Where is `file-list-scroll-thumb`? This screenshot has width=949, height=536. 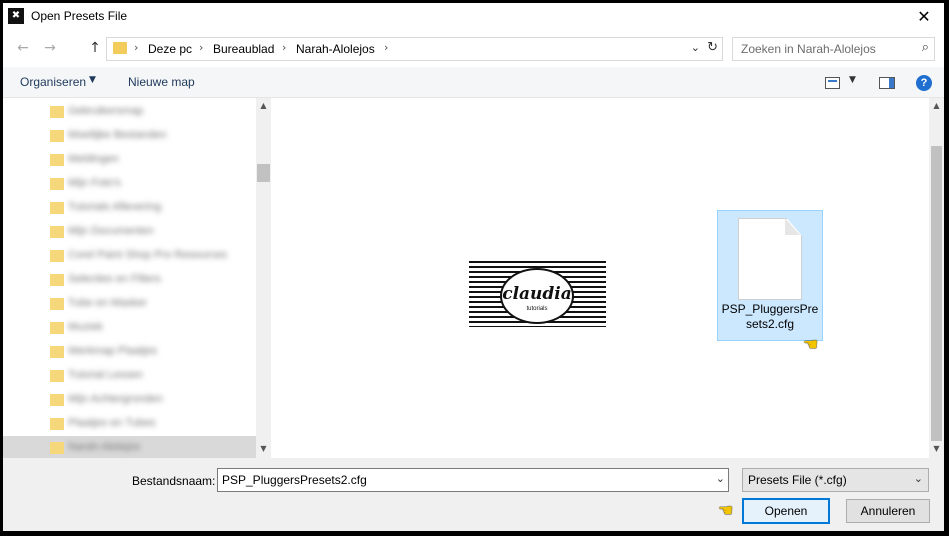
file-list-scroll-thumb is located at coordinates (936, 293).